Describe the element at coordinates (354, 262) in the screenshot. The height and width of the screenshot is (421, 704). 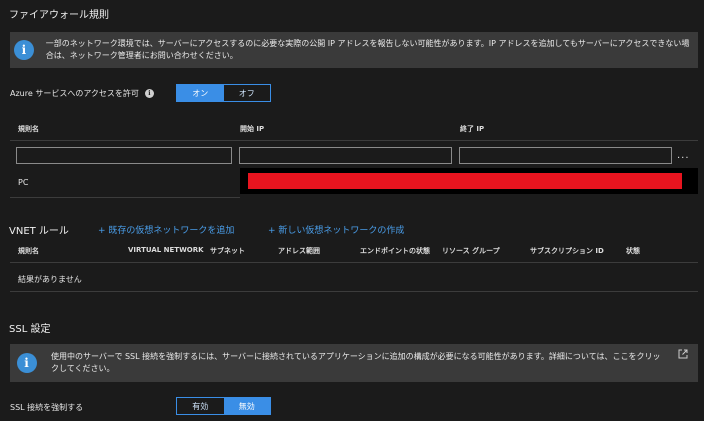
I see `vnet-header-divider` at that location.